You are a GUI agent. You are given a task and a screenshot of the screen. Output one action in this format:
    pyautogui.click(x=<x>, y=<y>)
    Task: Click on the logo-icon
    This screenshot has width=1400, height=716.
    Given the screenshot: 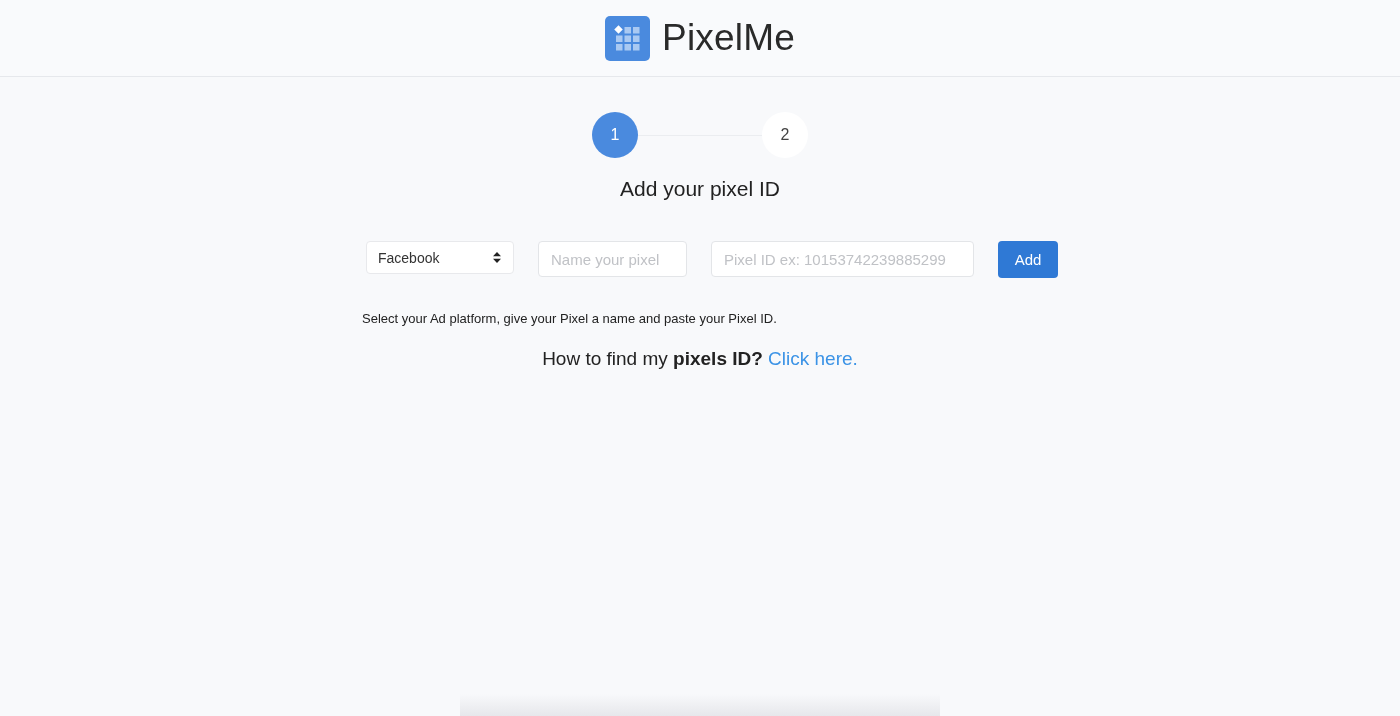 What is the action you would take?
    pyautogui.click(x=627, y=38)
    